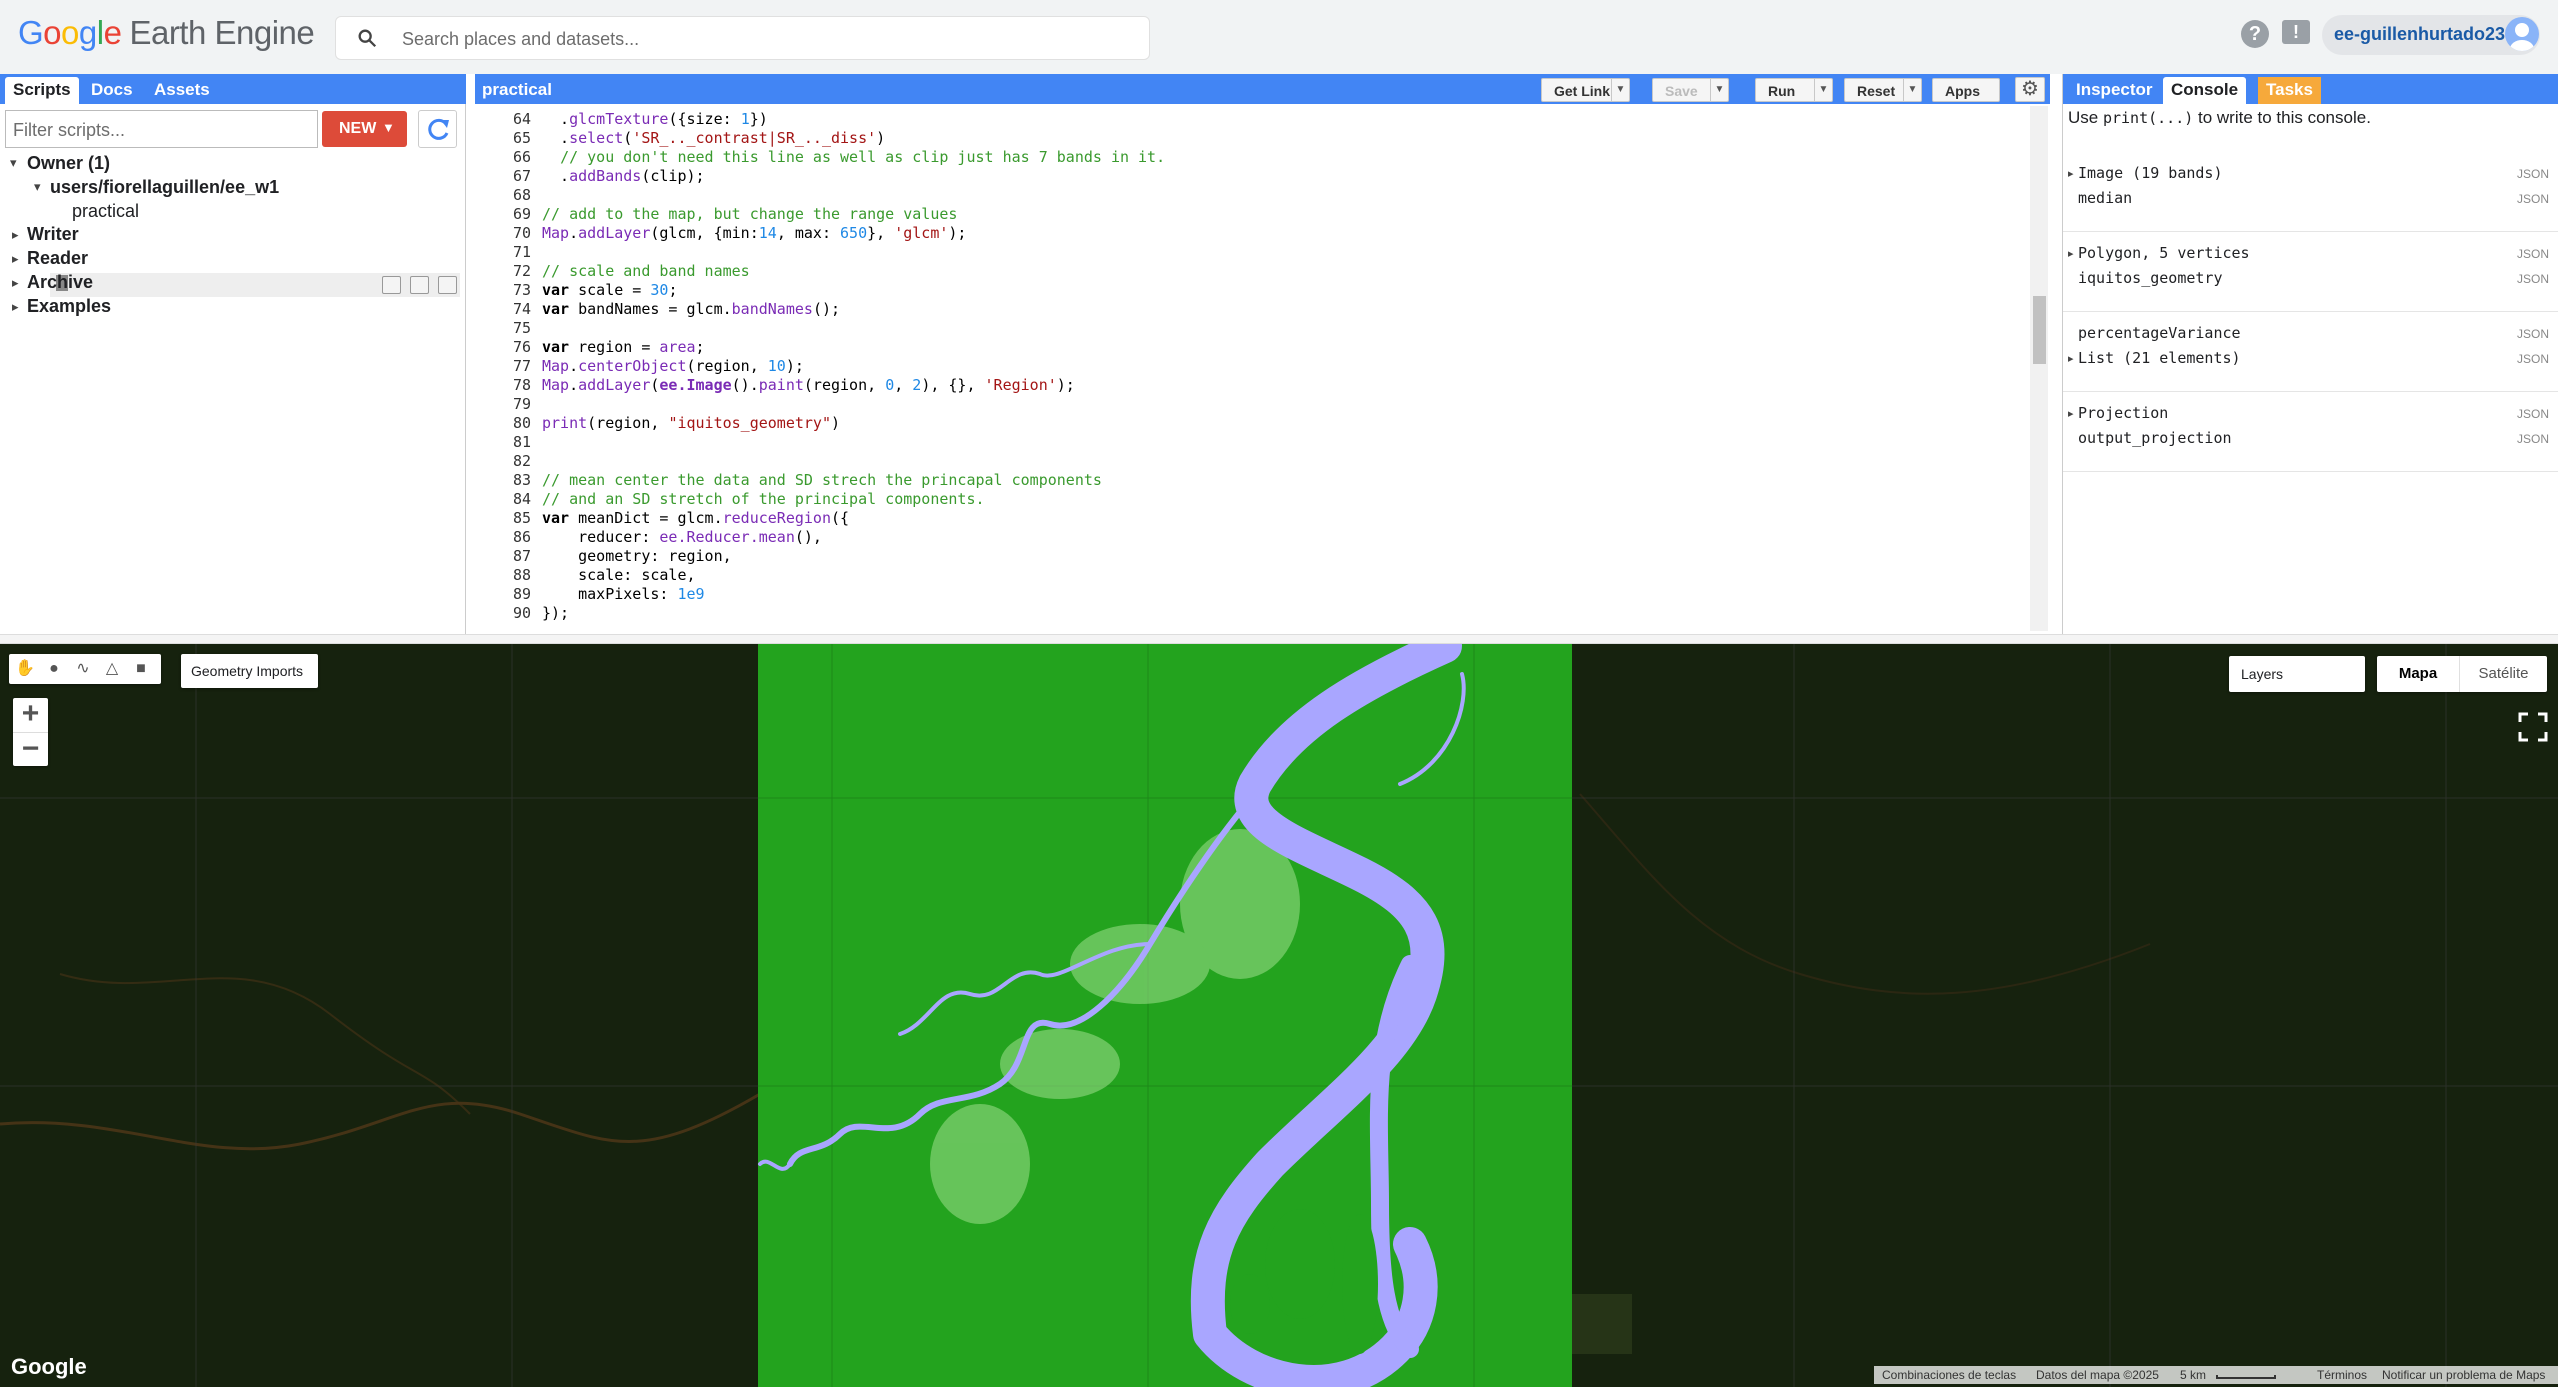  Describe the element at coordinates (1949, 1375) in the screenshot. I see `keyboard-shortcuts-link: Combinaciones de teclas` at that location.